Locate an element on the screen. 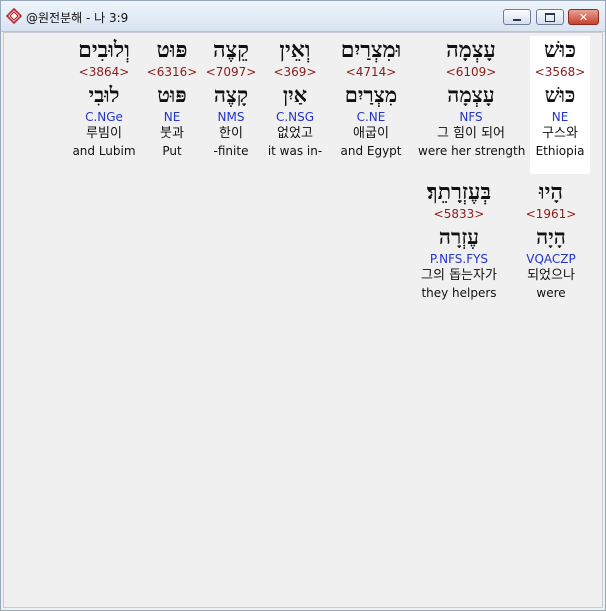  word-cell: קֵצֶה <7097> קָצֶה NMS 한이 -finite is located at coordinates (231, 105).